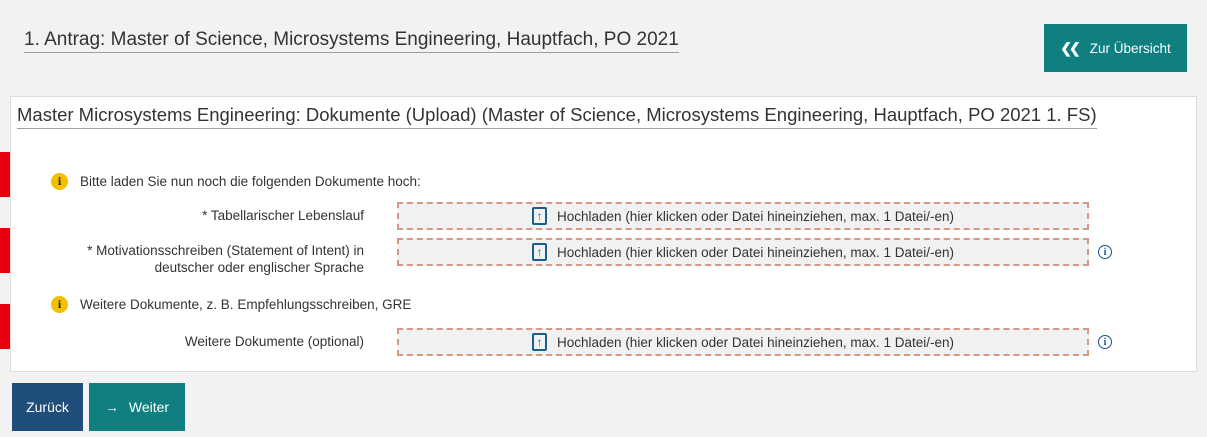 This screenshot has height=437, width=1207. I want to click on next-button: → Weiter, so click(137, 407).